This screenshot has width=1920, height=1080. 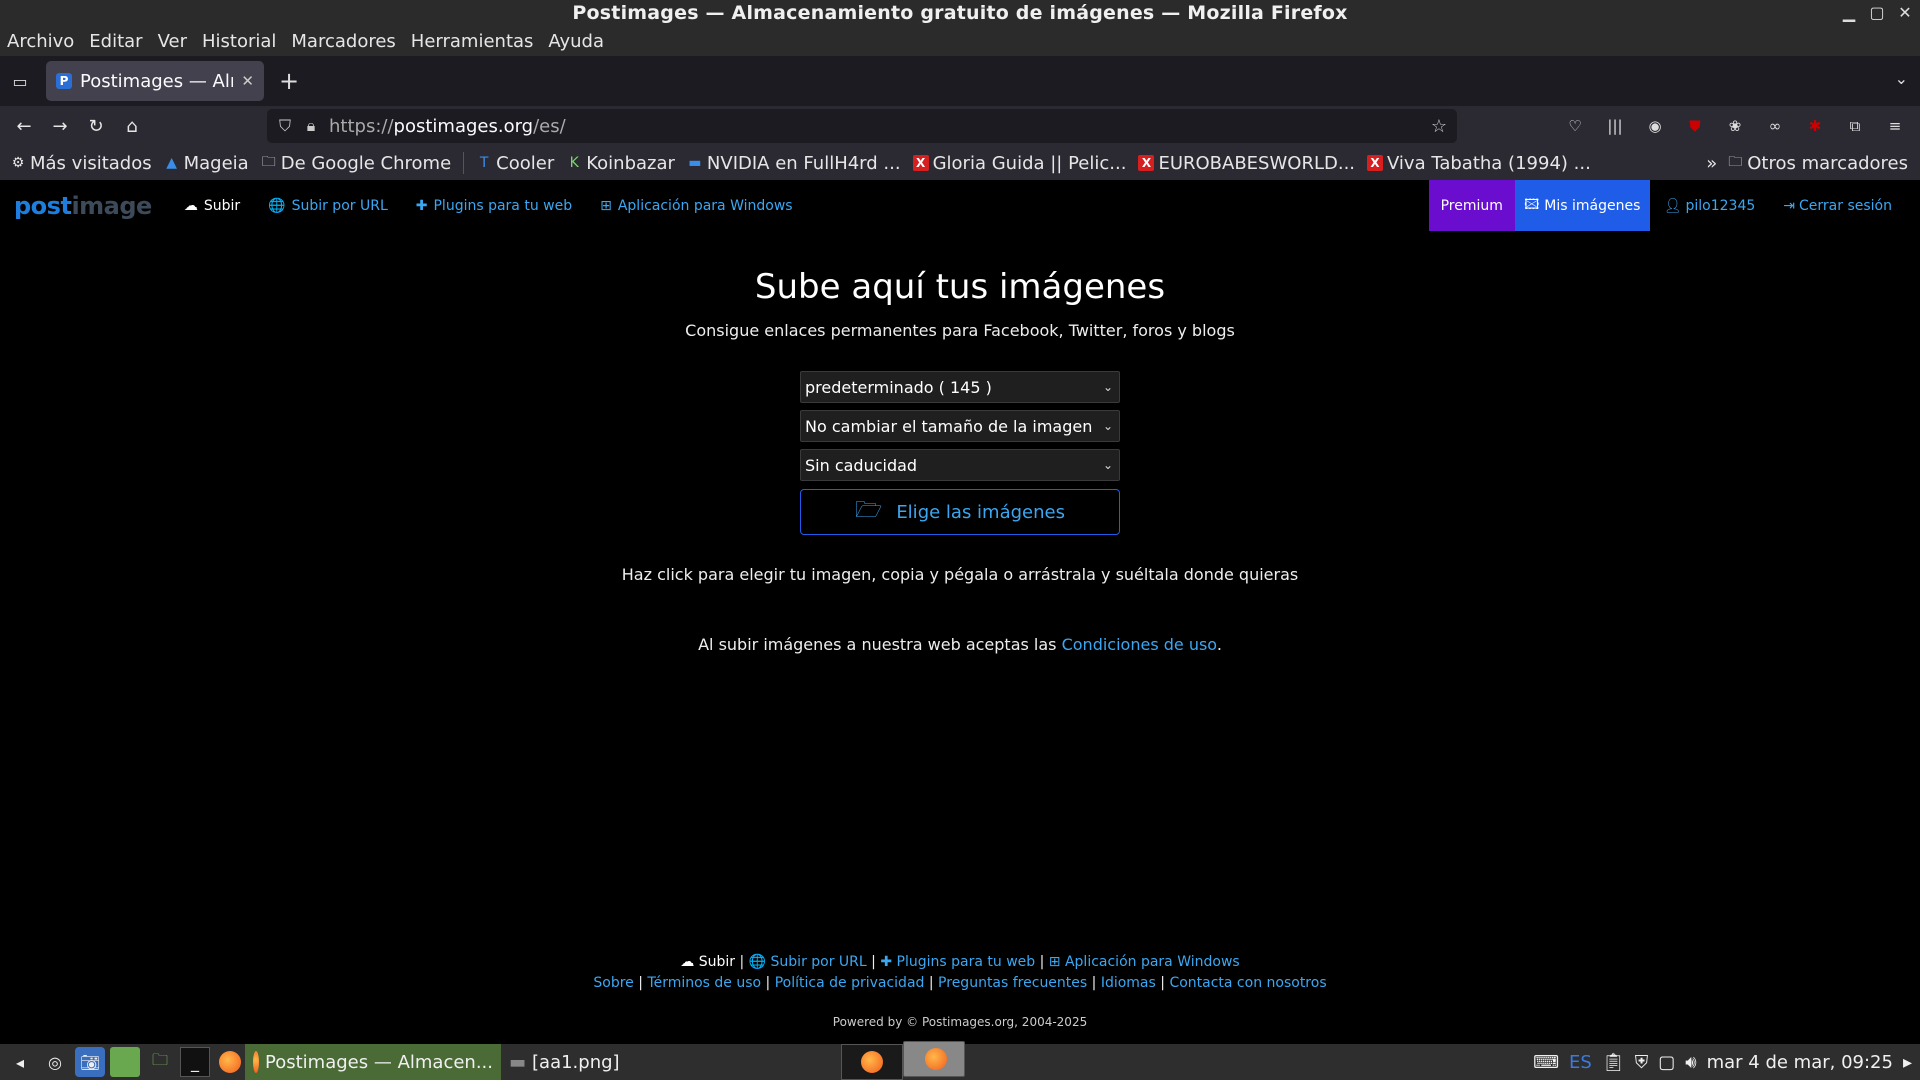 I want to click on clipboard-icon: 📋︎, so click(x=1613, y=1062).